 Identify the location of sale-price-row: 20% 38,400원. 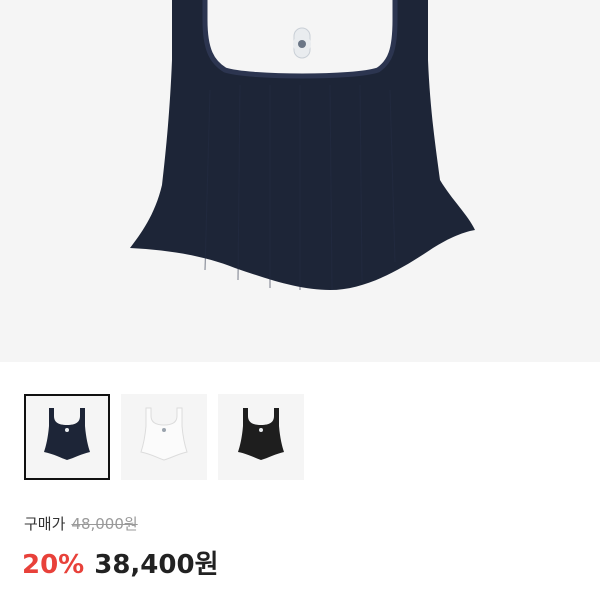
(120, 562).